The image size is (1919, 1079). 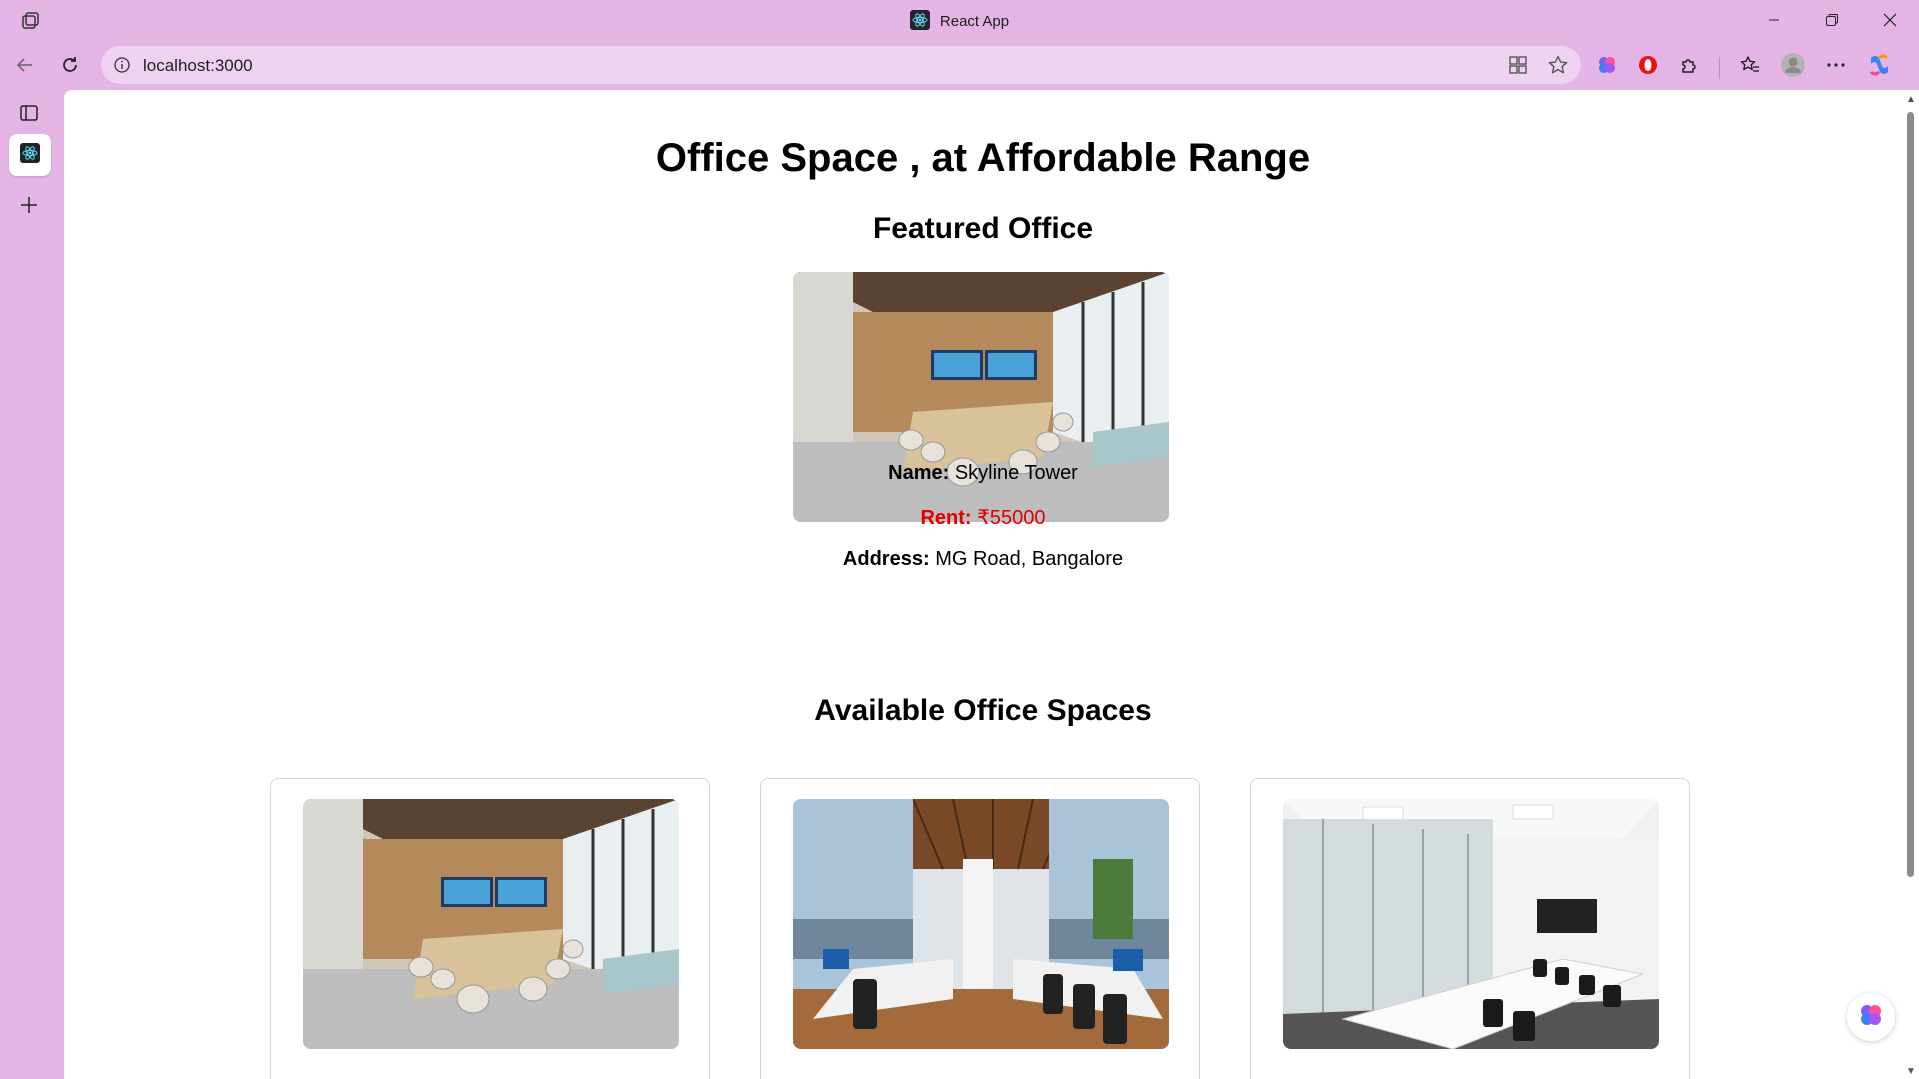 I want to click on extensions-puzzle-icon, so click(x=1689, y=67).